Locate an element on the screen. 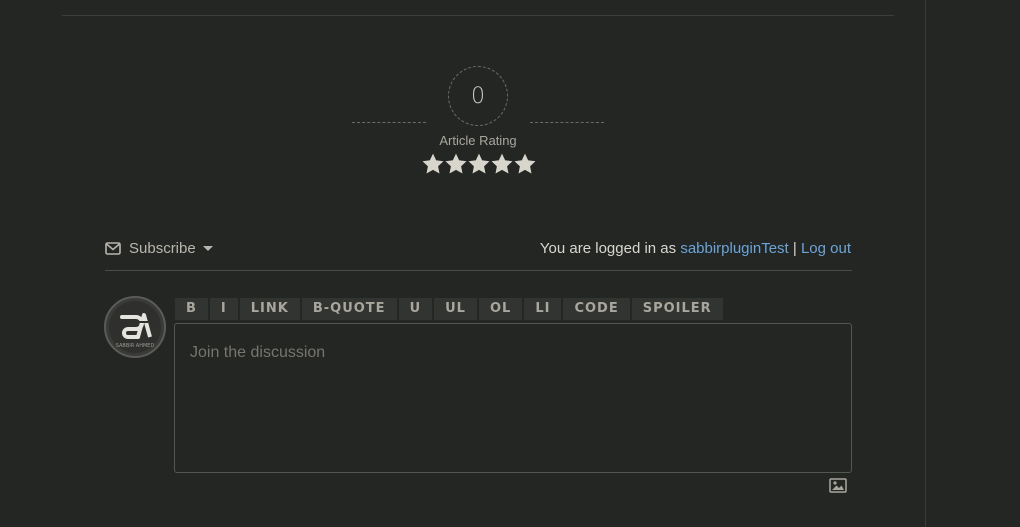  logout-link: Log out is located at coordinates (826, 248).